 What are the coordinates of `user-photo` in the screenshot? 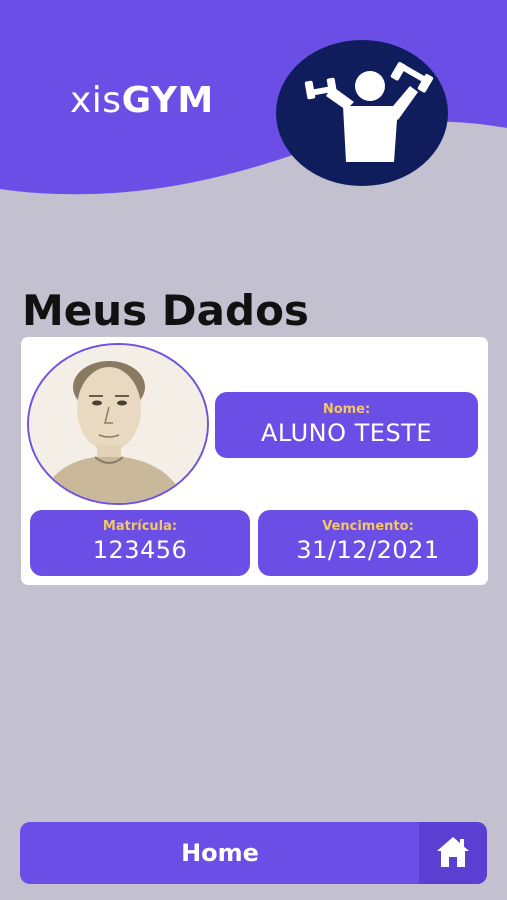 It's located at (118, 424).